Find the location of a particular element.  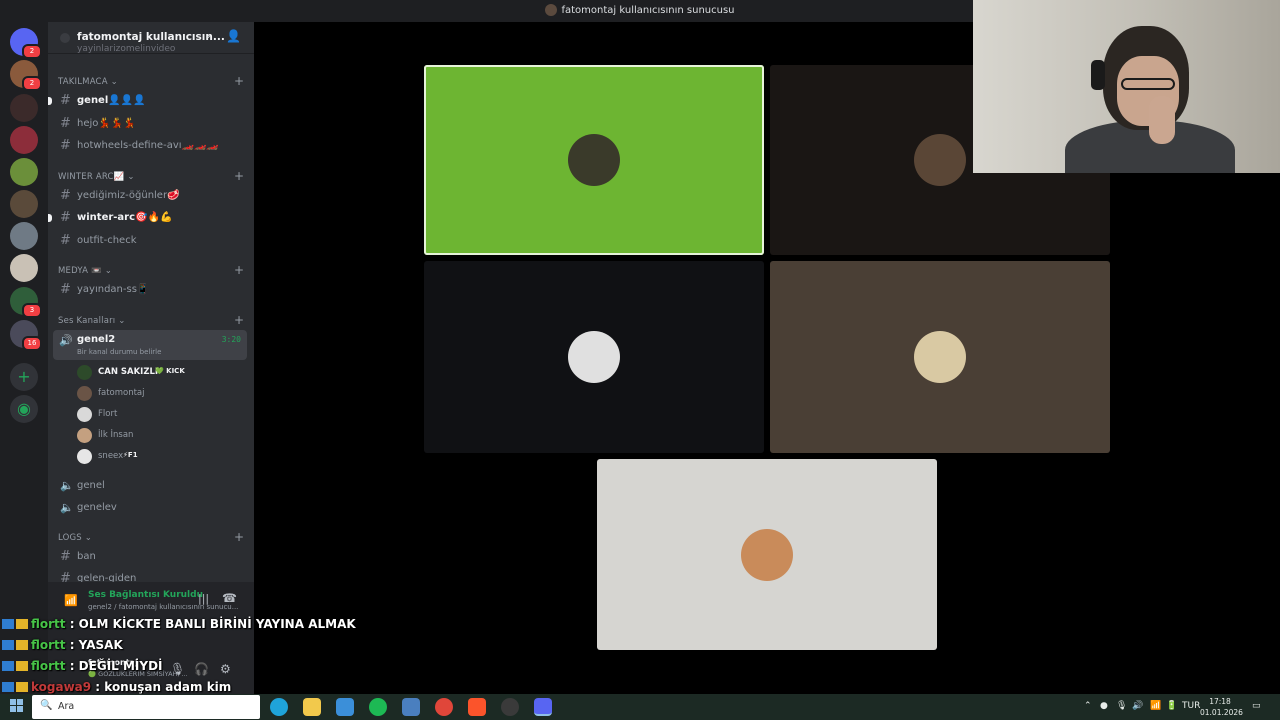

add-server-icon: + is located at coordinates (24, 377).